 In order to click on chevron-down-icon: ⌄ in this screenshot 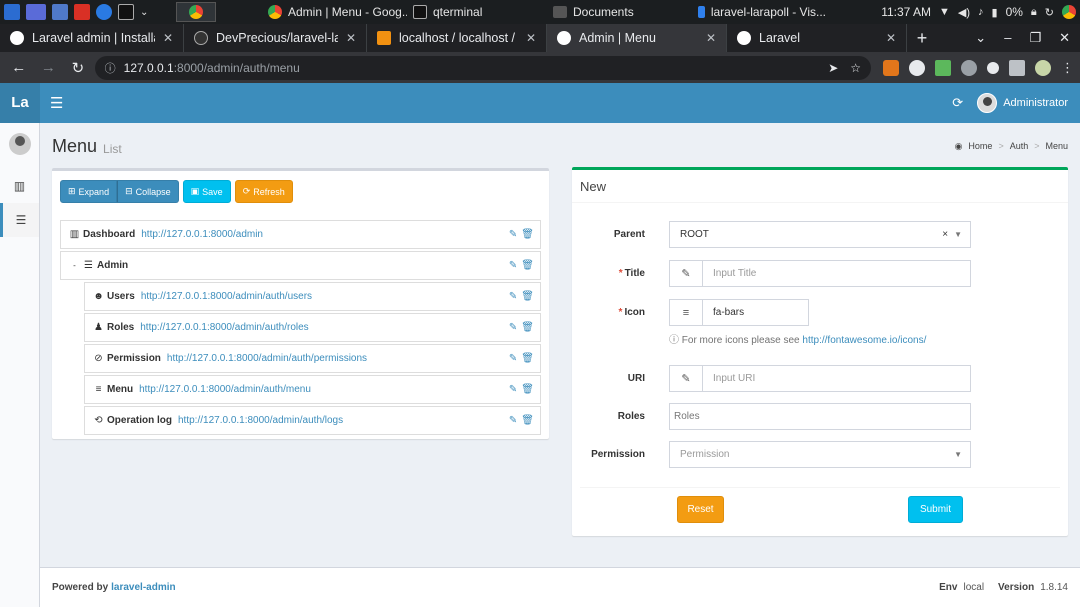, I will do `click(144, 12)`.